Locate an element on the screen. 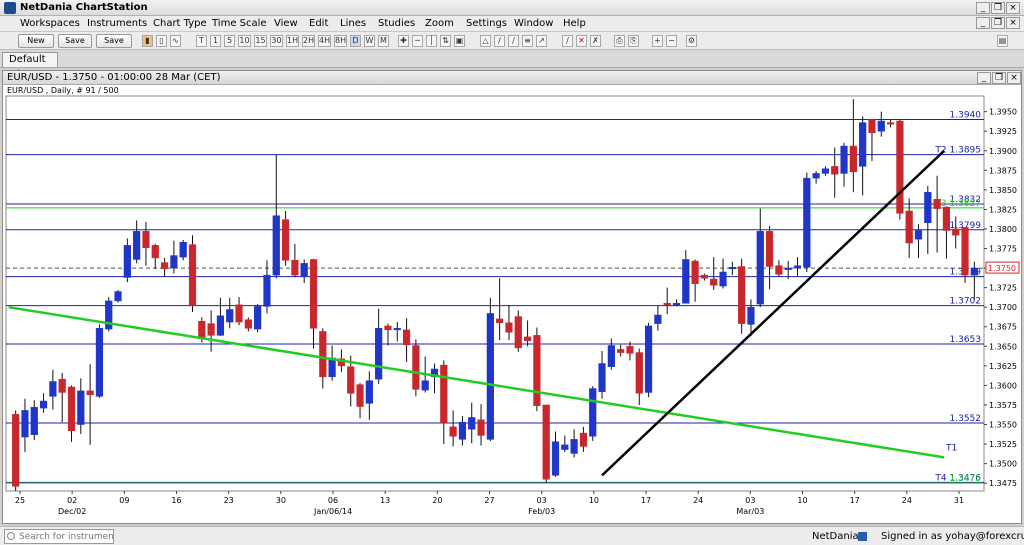  doc-close-icon: × is located at coordinates (1013, 23).